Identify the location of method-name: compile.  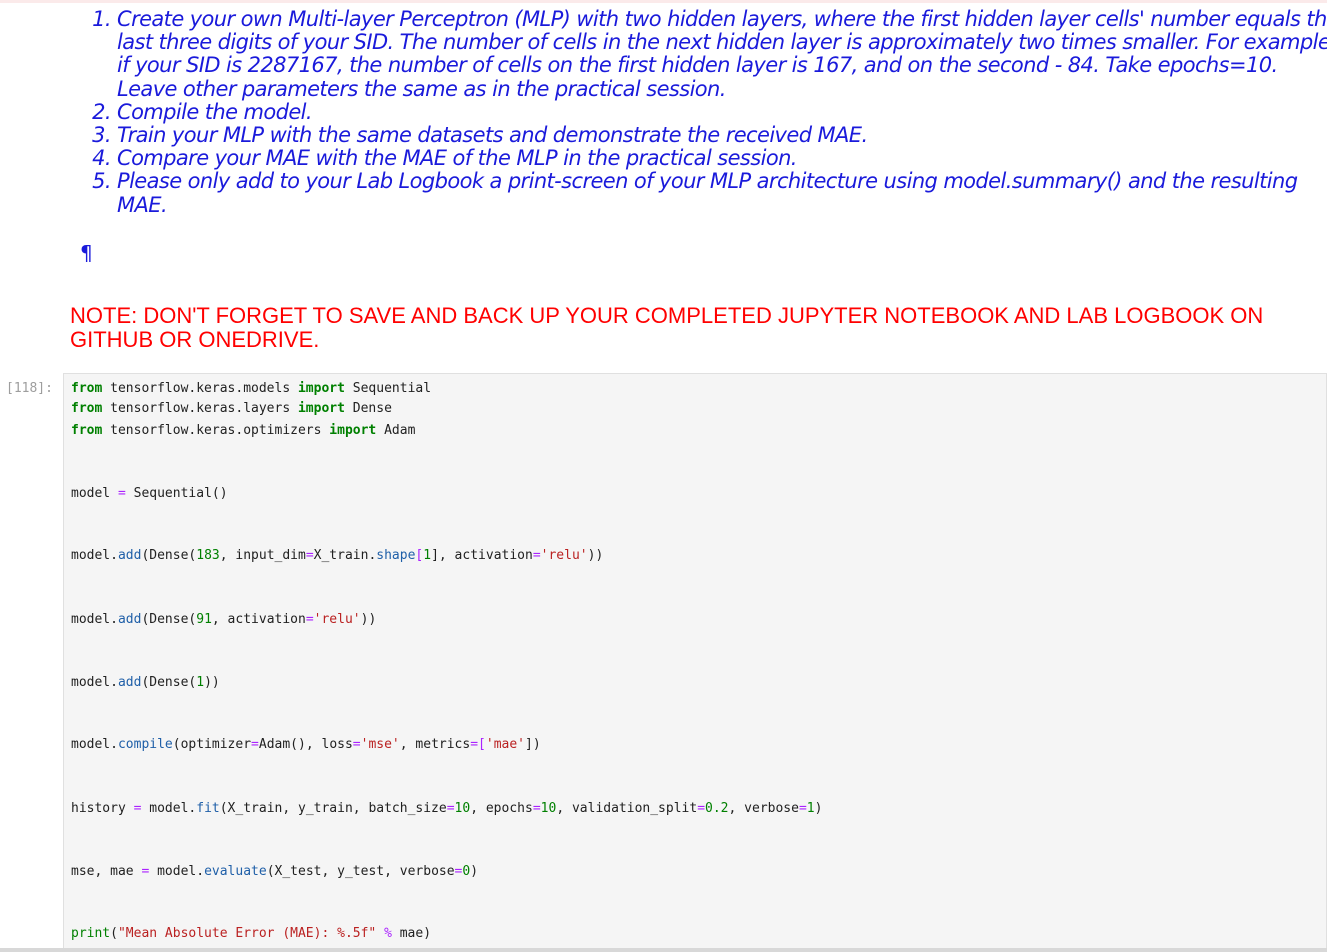
(145, 744).